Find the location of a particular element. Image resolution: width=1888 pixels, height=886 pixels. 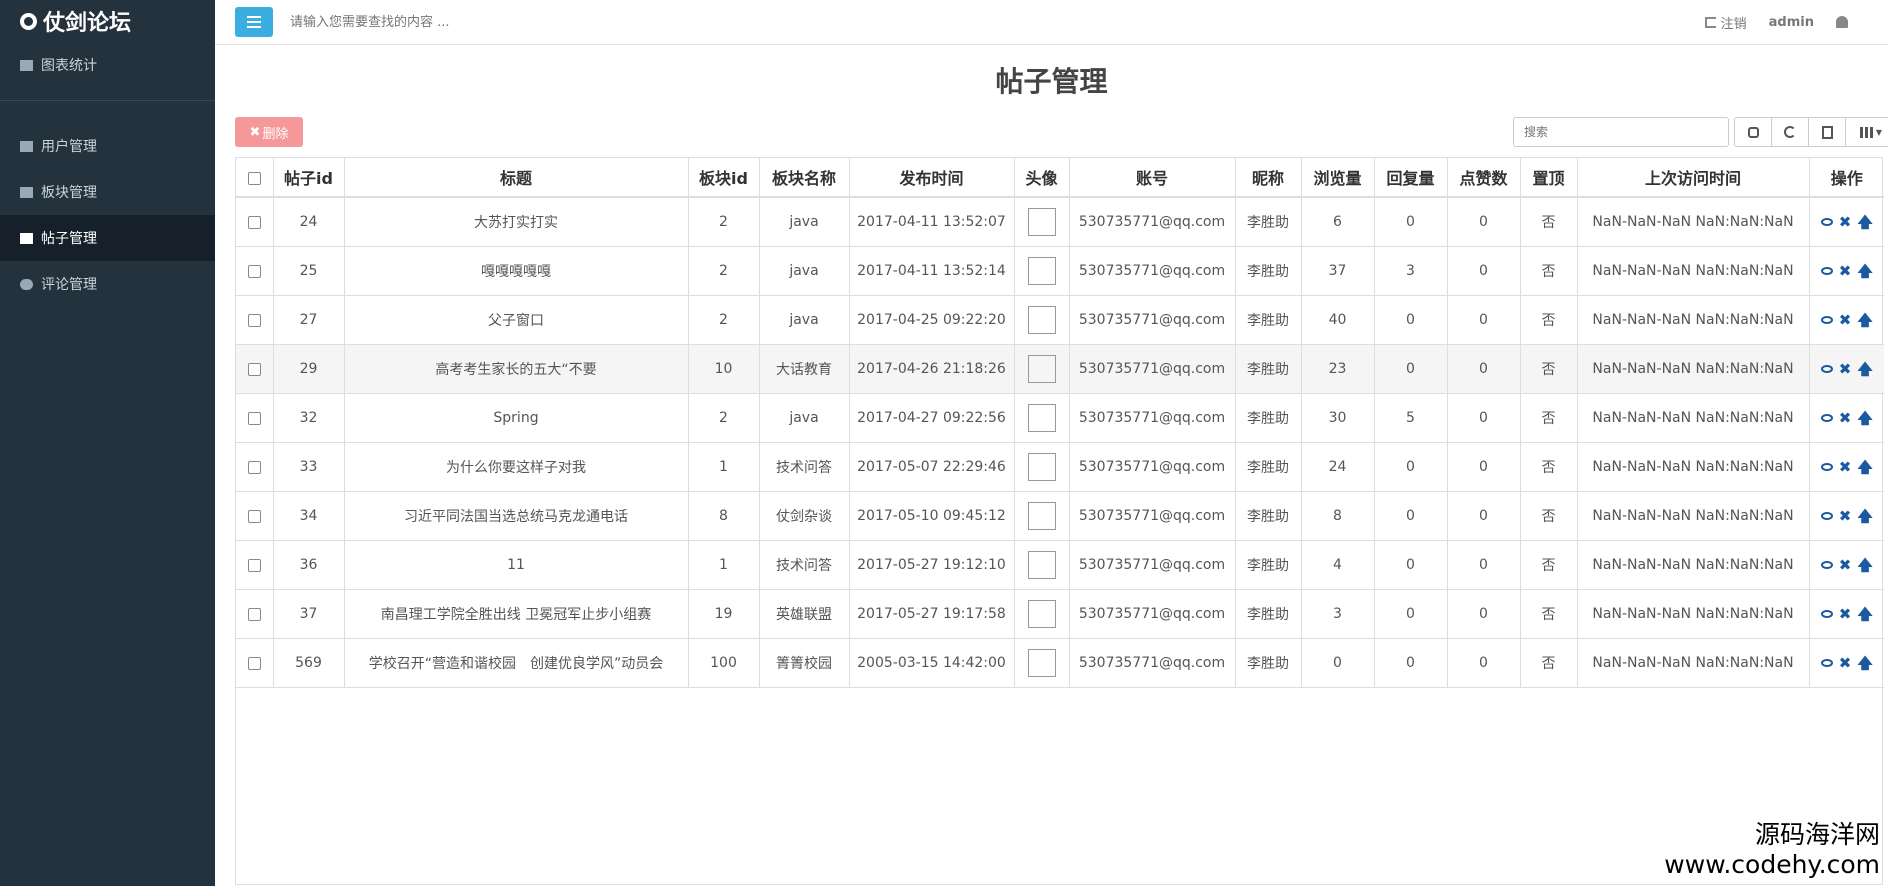

column-header: 上次访问时间 is located at coordinates (1693, 178).